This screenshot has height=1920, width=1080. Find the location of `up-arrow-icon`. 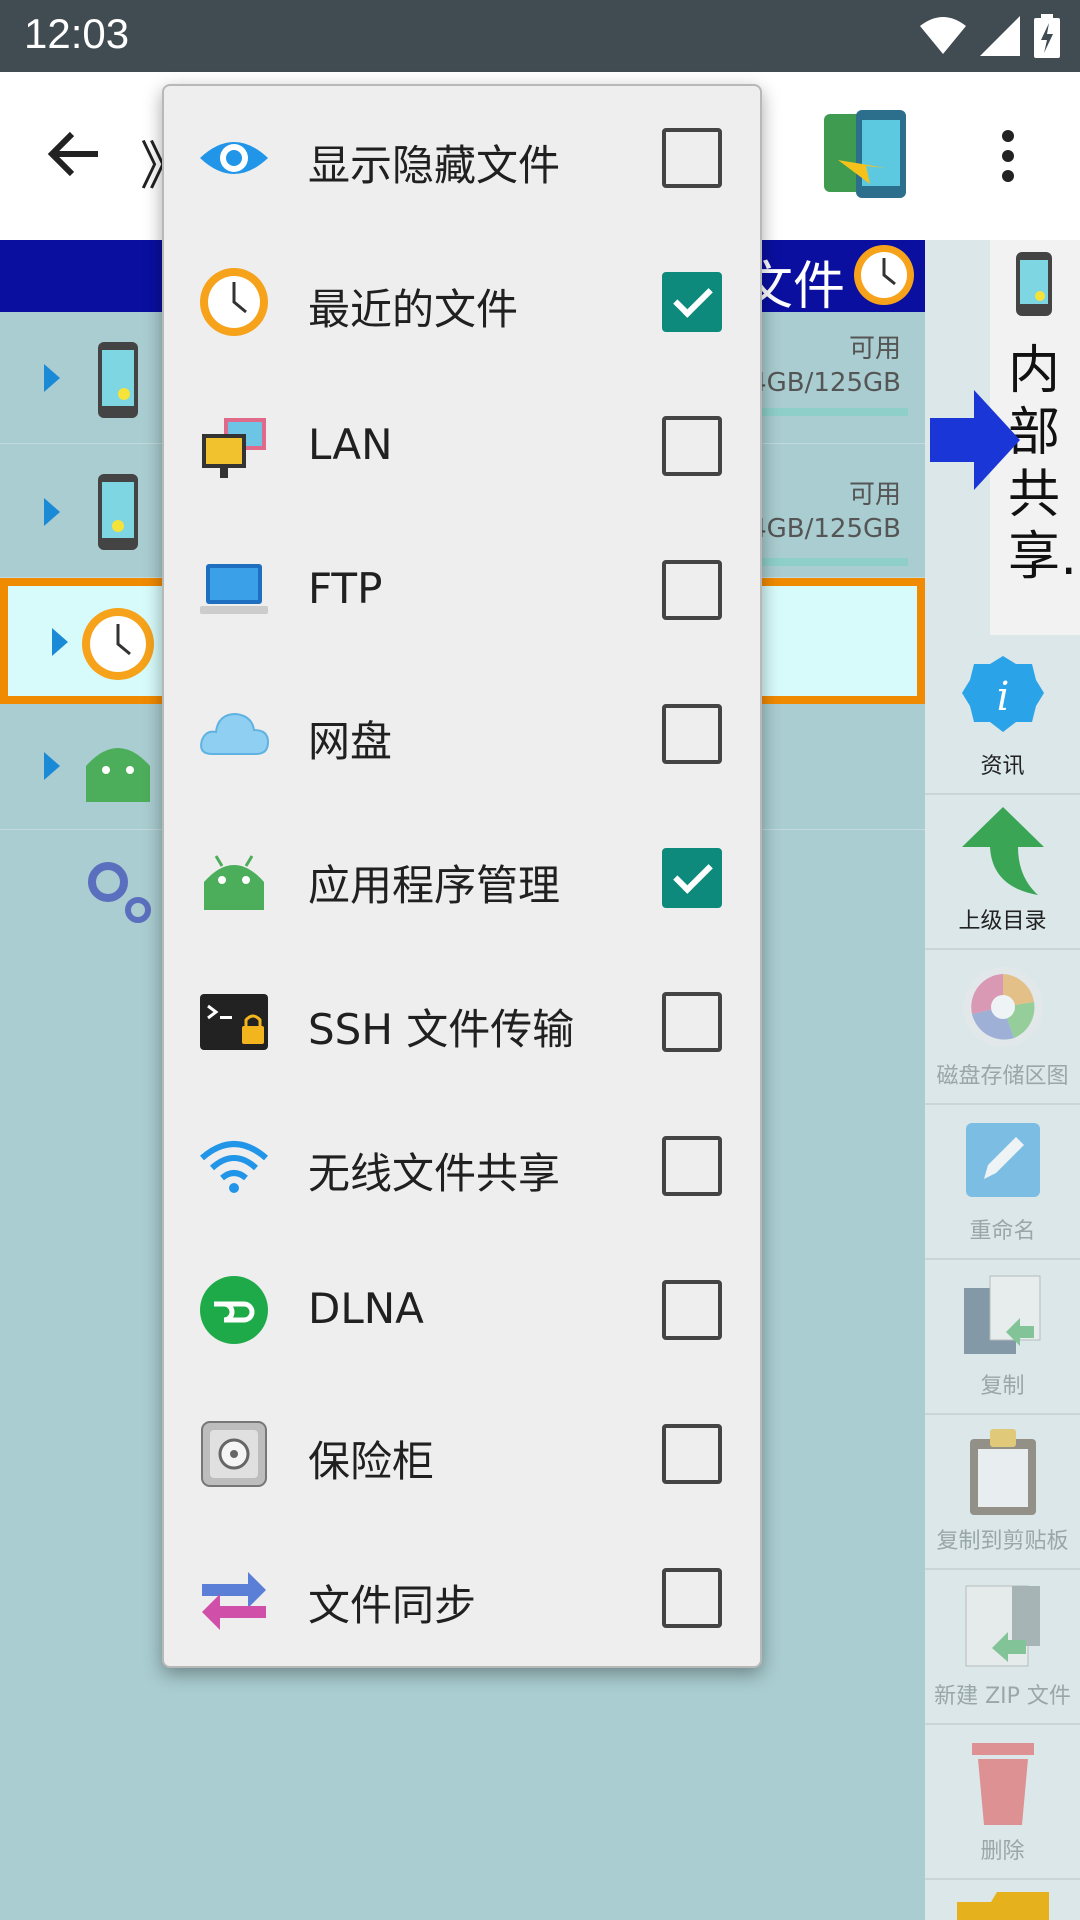

up-arrow-icon is located at coordinates (1003, 851).